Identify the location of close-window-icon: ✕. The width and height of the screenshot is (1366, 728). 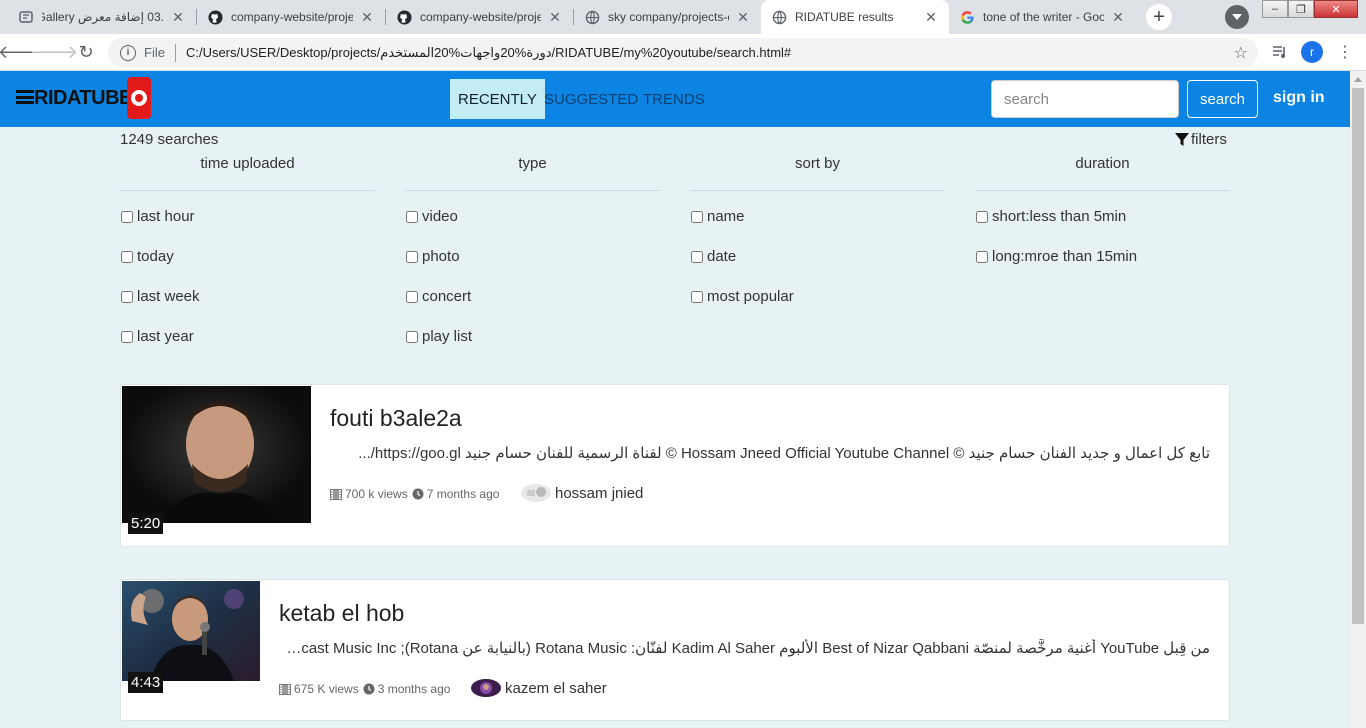
(1336, 9).